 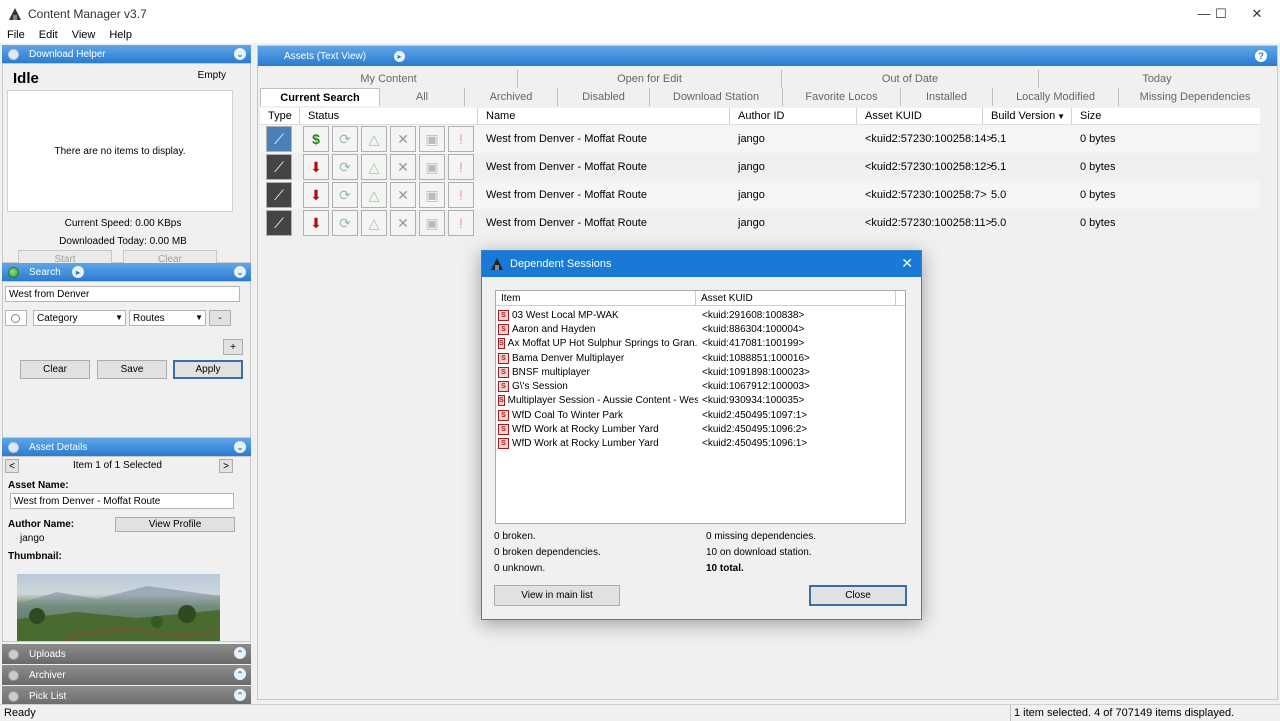 What do you see at coordinates (761, 536) in the screenshot?
I see `missing-count: 0 missing dependencies.` at bounding box center [761, 536].